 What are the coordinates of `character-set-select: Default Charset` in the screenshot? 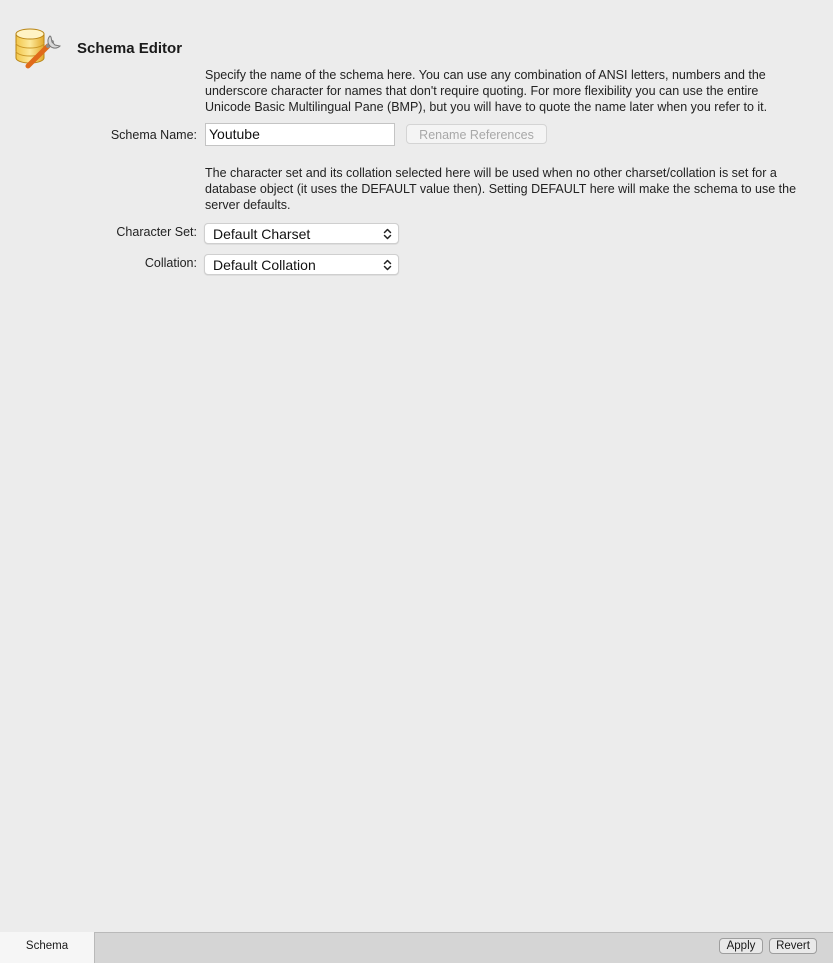 It's located at (301, 233).